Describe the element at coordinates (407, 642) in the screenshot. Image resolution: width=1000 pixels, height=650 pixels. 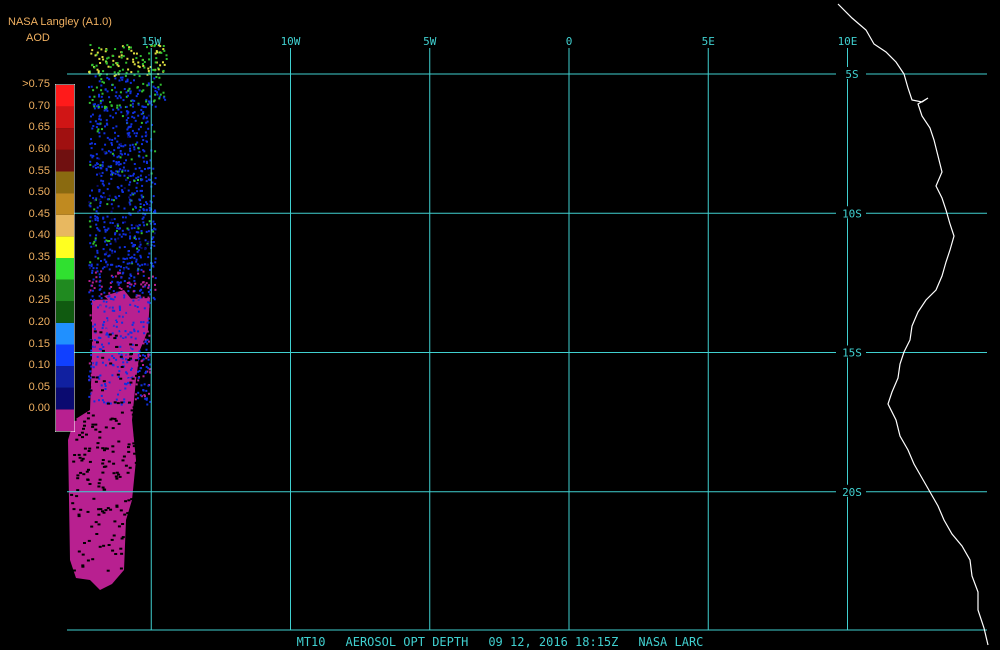
I see `caption-field: AEROSOL OPT DEPTH` at that location.